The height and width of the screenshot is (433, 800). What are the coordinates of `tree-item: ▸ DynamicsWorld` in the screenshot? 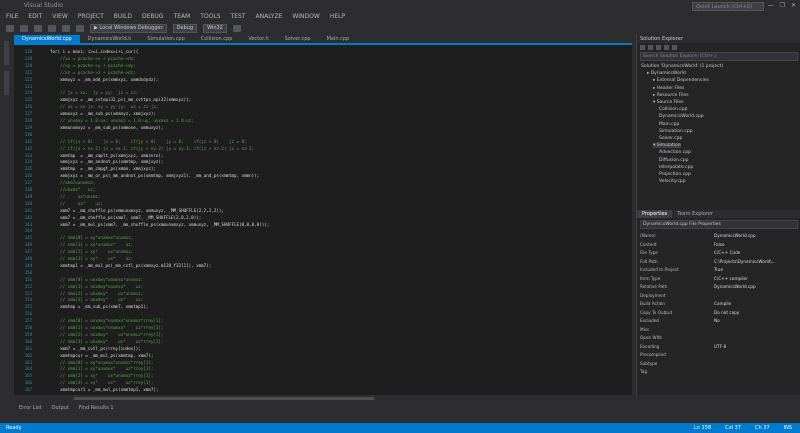 It's located at (666, 73).